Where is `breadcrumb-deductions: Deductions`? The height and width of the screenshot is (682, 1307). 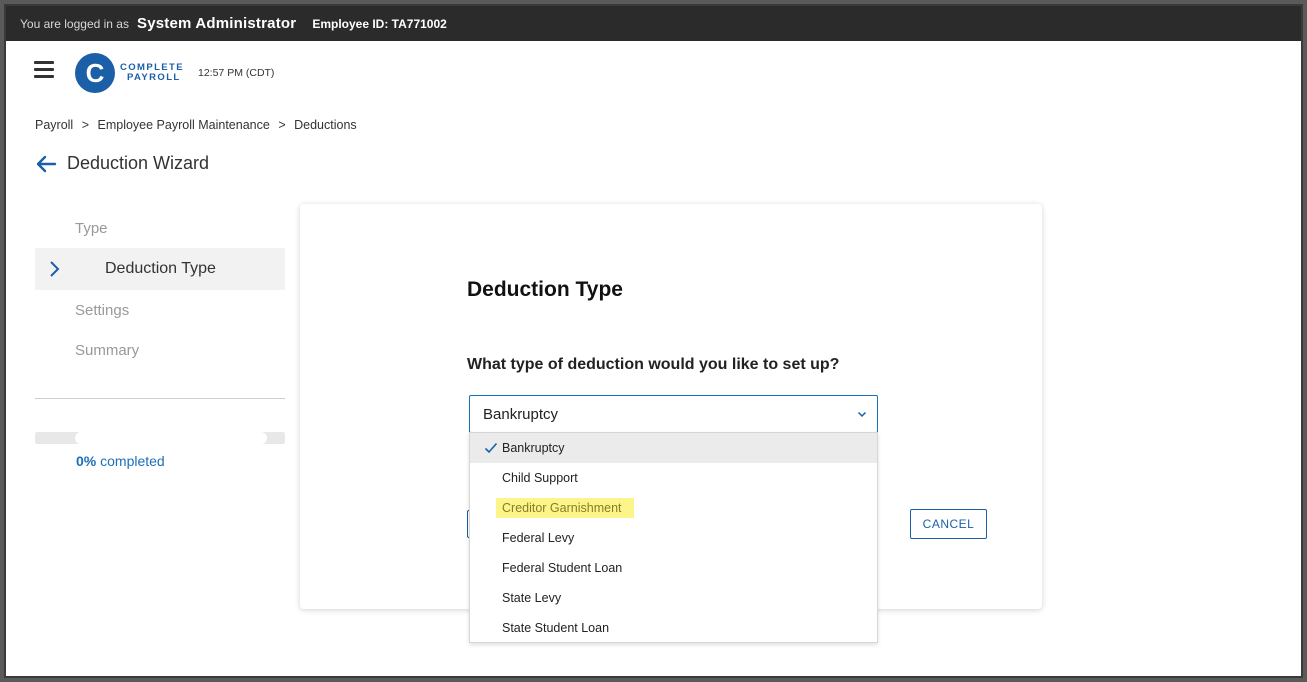
breadcrumb-deductions: Deductions is located at coordinates (325, 125).